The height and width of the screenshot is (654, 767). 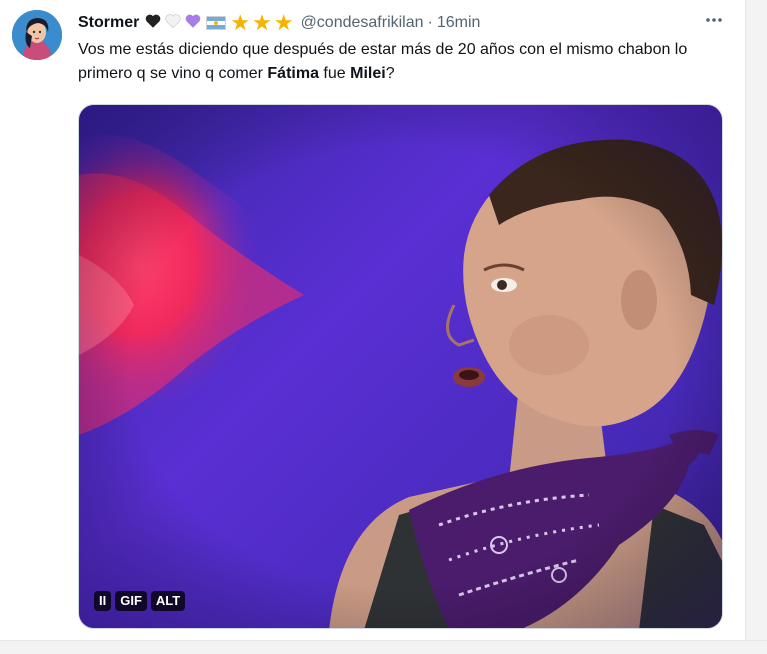 What do you see at coordinates (390, 73) in the screenshot?
I see `tweet-text-part: ?` at bounding box center [390, 73].